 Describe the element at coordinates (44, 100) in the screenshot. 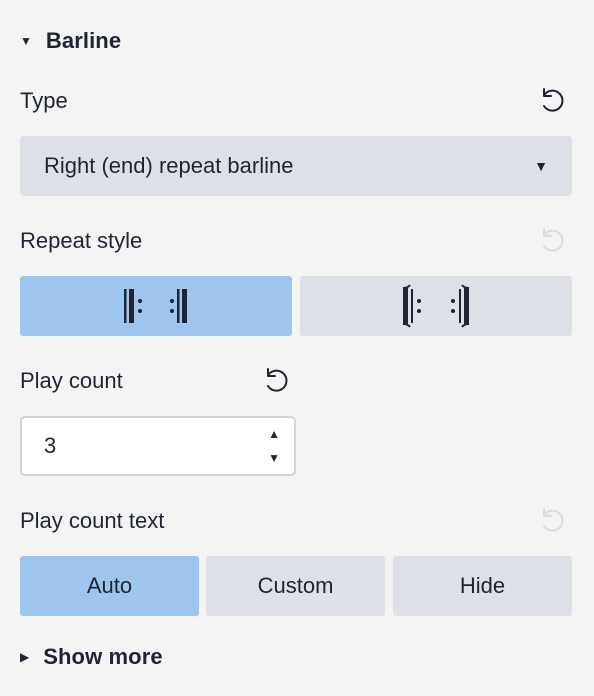

I see `type-label: Type` at that location.